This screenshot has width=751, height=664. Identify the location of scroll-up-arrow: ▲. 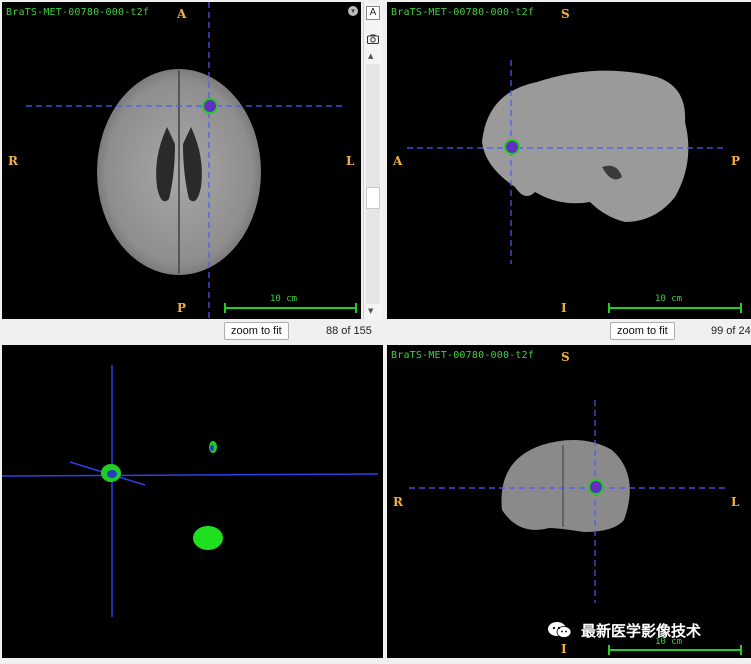
(370, 56).